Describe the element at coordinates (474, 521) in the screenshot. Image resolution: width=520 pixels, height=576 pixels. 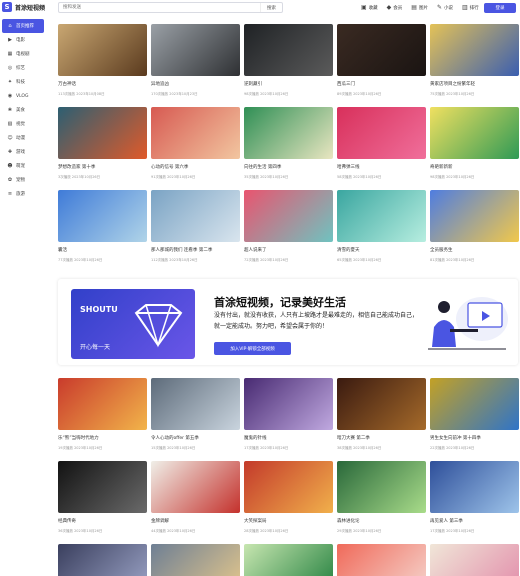
I see `video-title: 再见爱人 第三季` at that location.